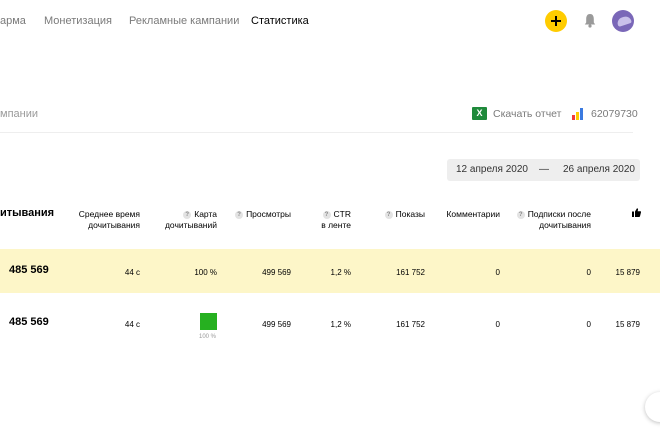  What do you see at coordinates (577, 114) in the screenshot?
I see `stats-bar-icon` at bounding box center [577, 114].